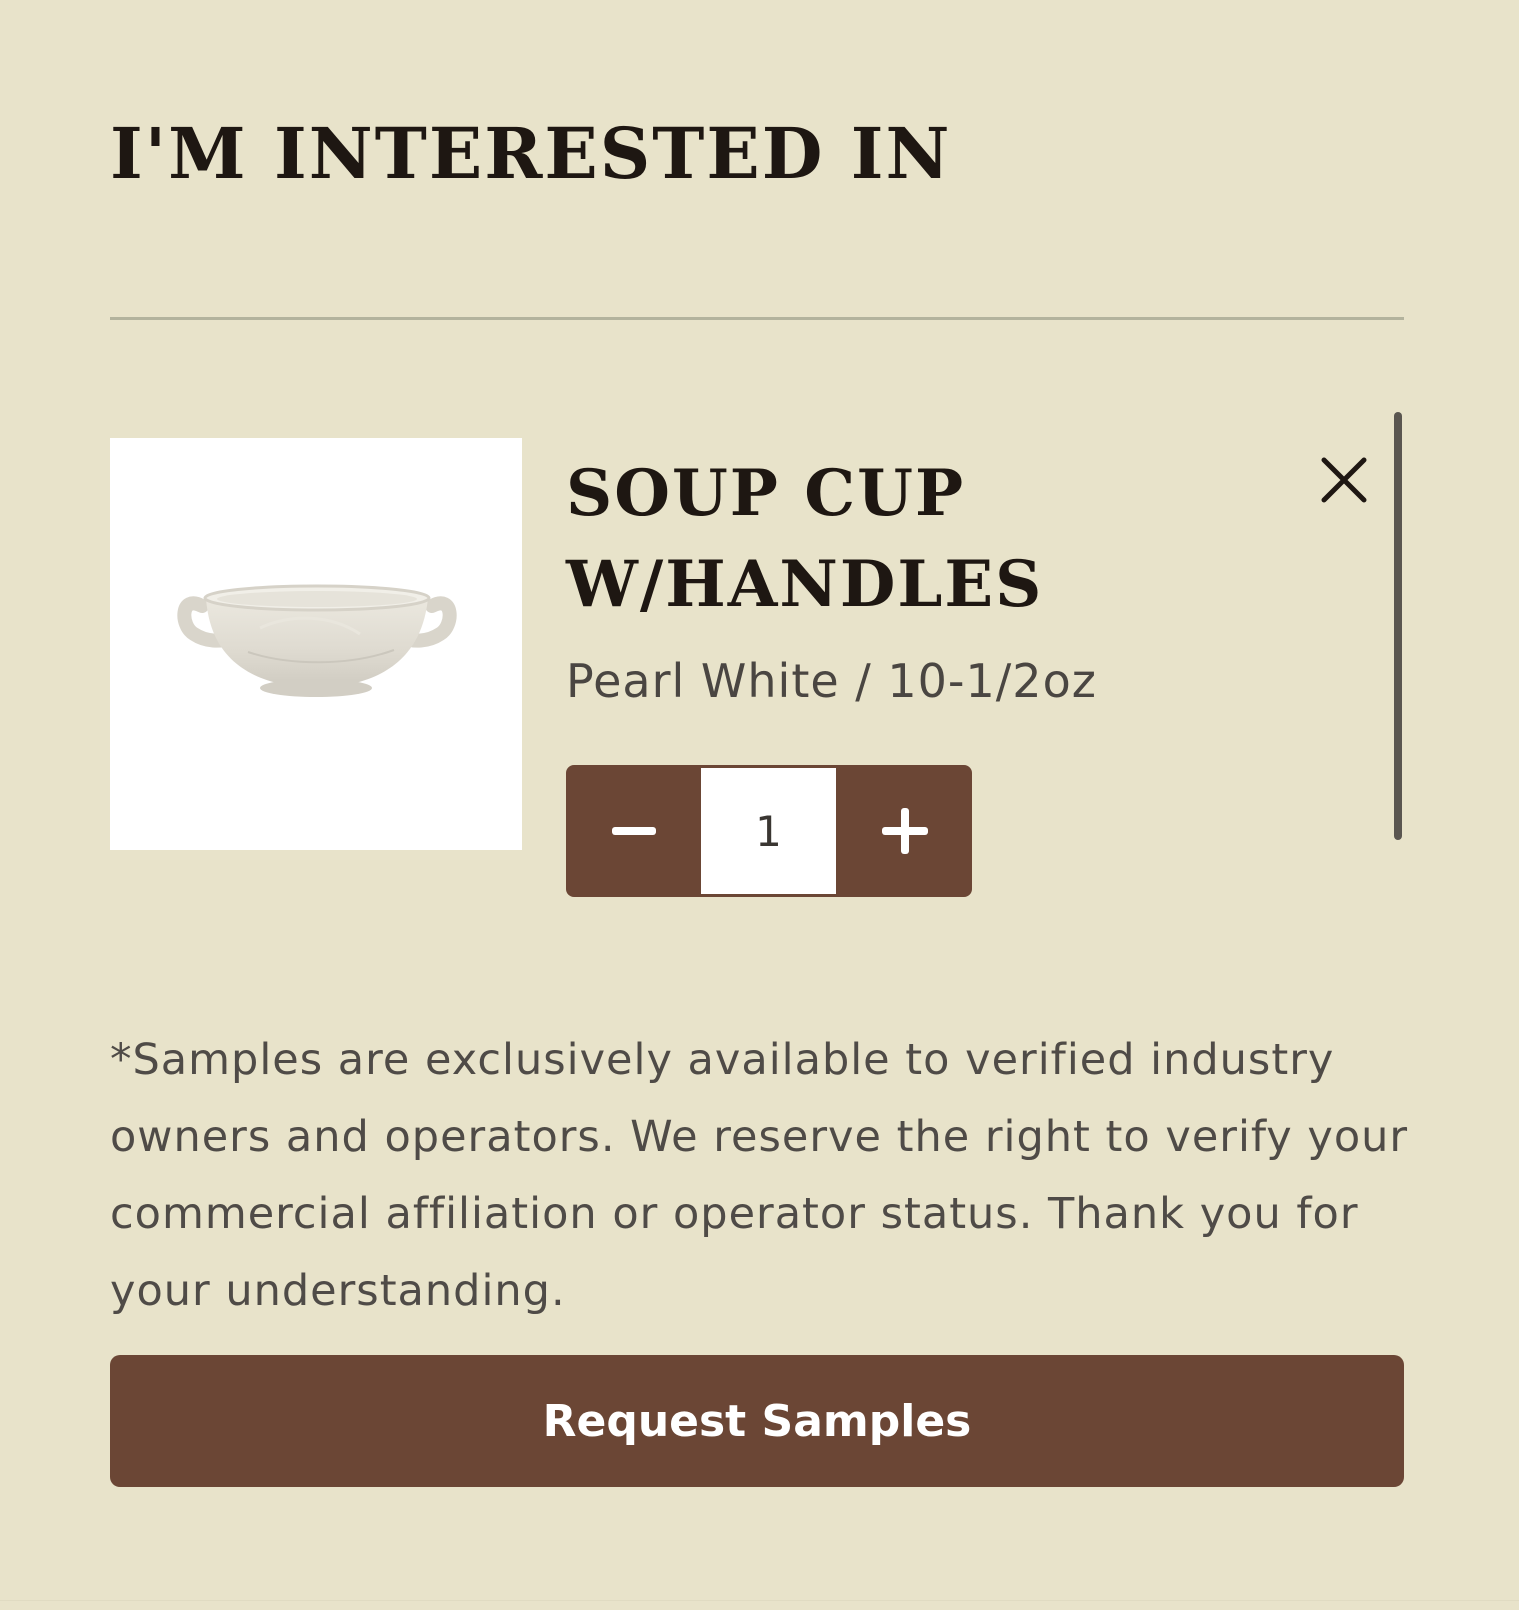 This screenshot has height=1610, width=1519. I want to click on bottom-edge, so click(759, 1605).